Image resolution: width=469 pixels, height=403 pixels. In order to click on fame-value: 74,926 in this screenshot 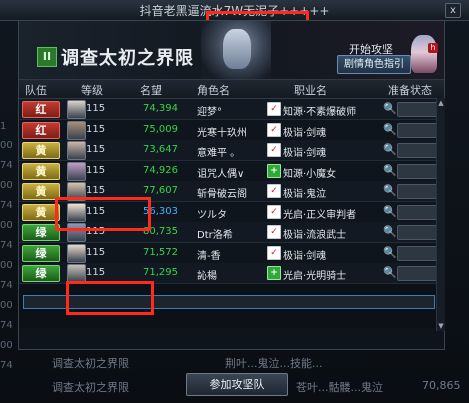, I will do `click(160, 170)`.